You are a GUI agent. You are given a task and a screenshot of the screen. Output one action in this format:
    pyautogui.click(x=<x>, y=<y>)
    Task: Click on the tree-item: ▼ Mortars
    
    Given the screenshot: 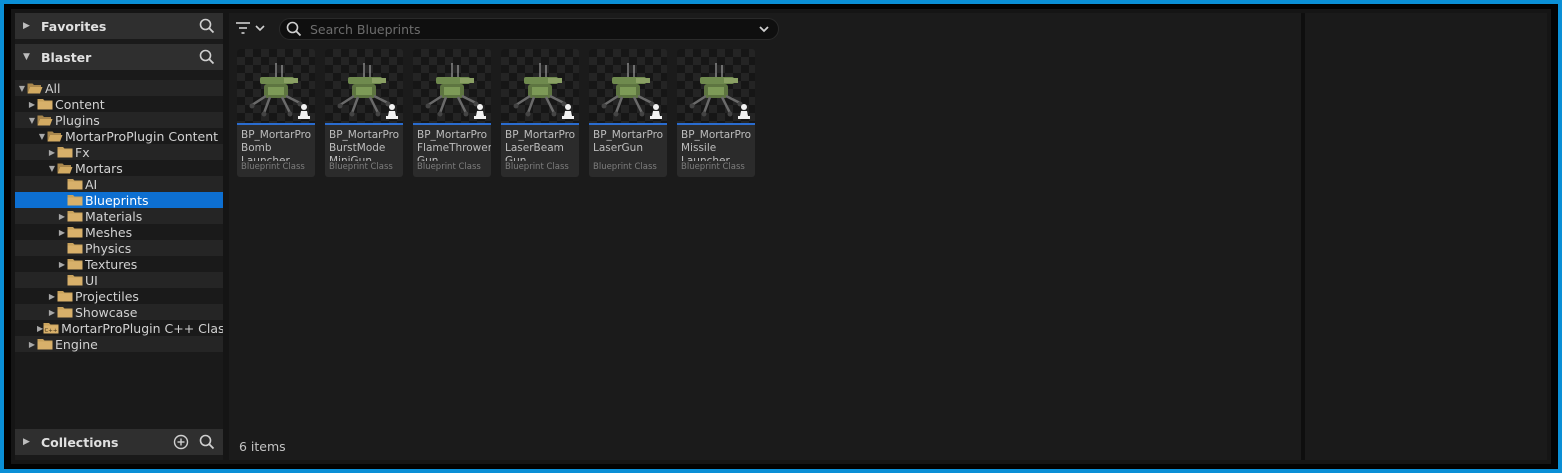 What is the action you would take?
    pyautogui.click(x=119, y=168)
    